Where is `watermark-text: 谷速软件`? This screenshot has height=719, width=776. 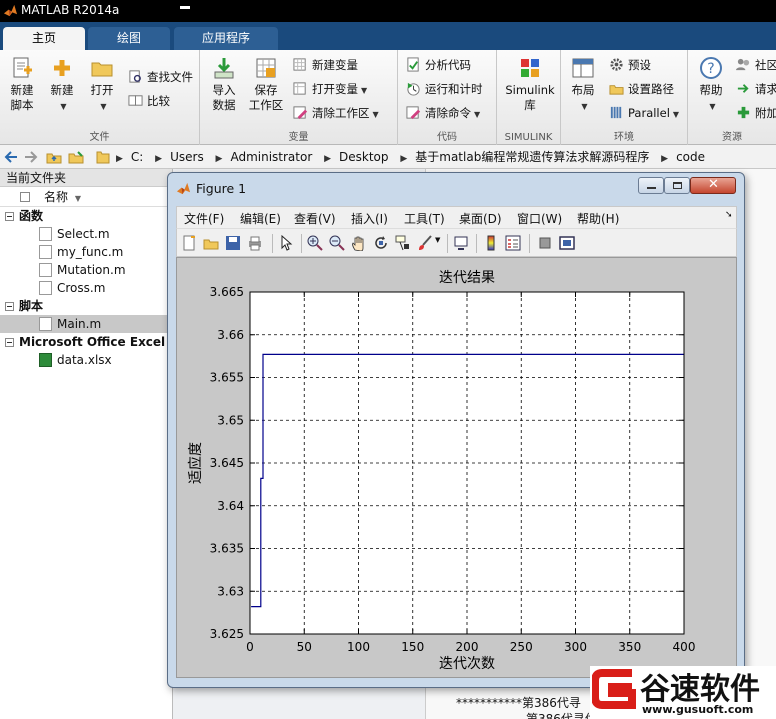
watermark-text: 谷速软件 is located at coordinates (700, 689).